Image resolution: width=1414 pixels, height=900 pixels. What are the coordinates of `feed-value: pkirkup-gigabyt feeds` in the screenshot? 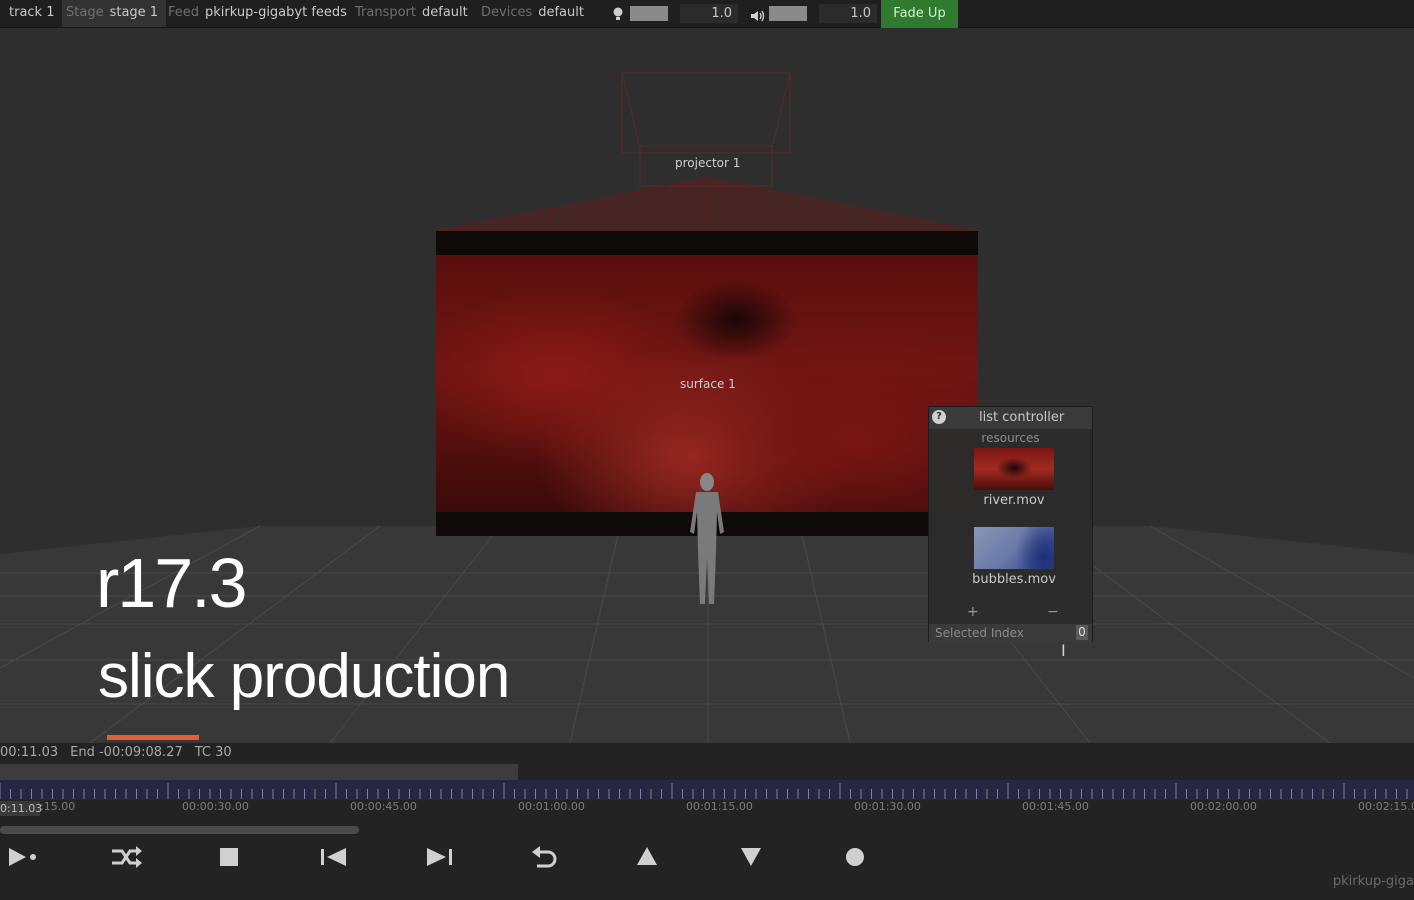 It's located at (276, 12).